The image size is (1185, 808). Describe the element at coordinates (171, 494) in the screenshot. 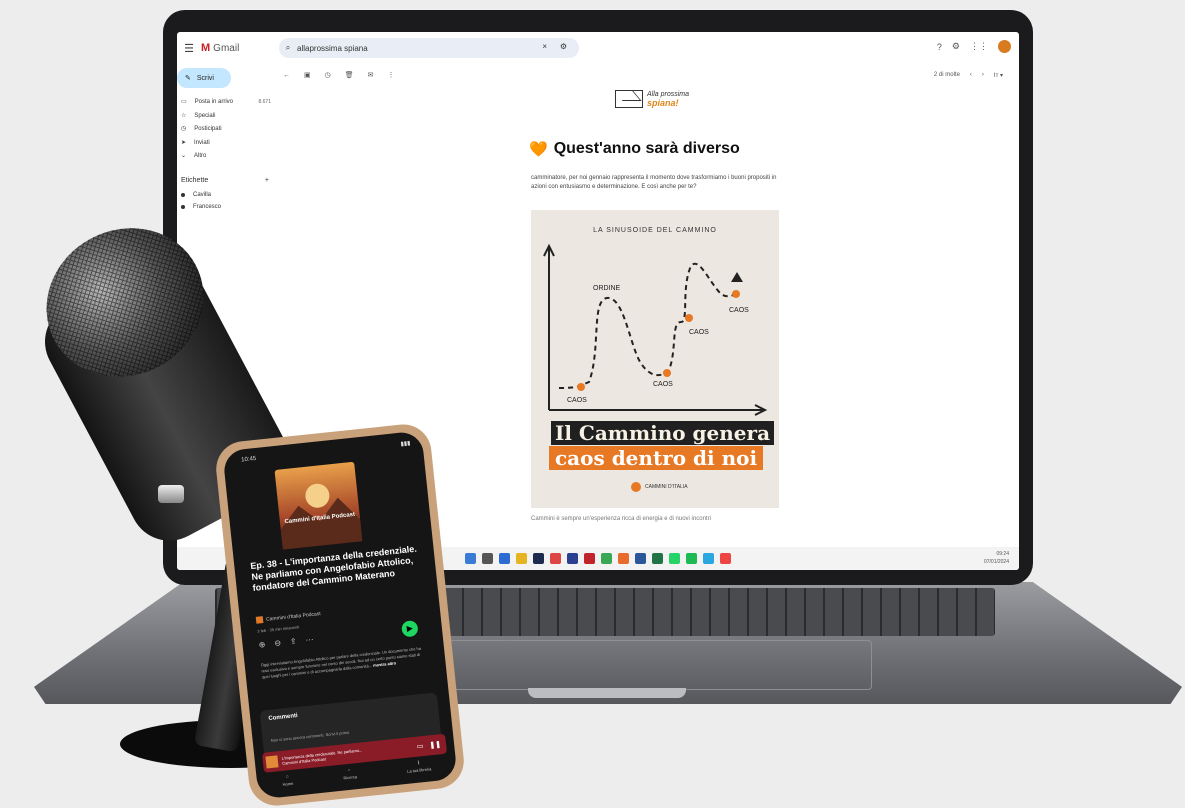

I see `microphone-knob` at that location.